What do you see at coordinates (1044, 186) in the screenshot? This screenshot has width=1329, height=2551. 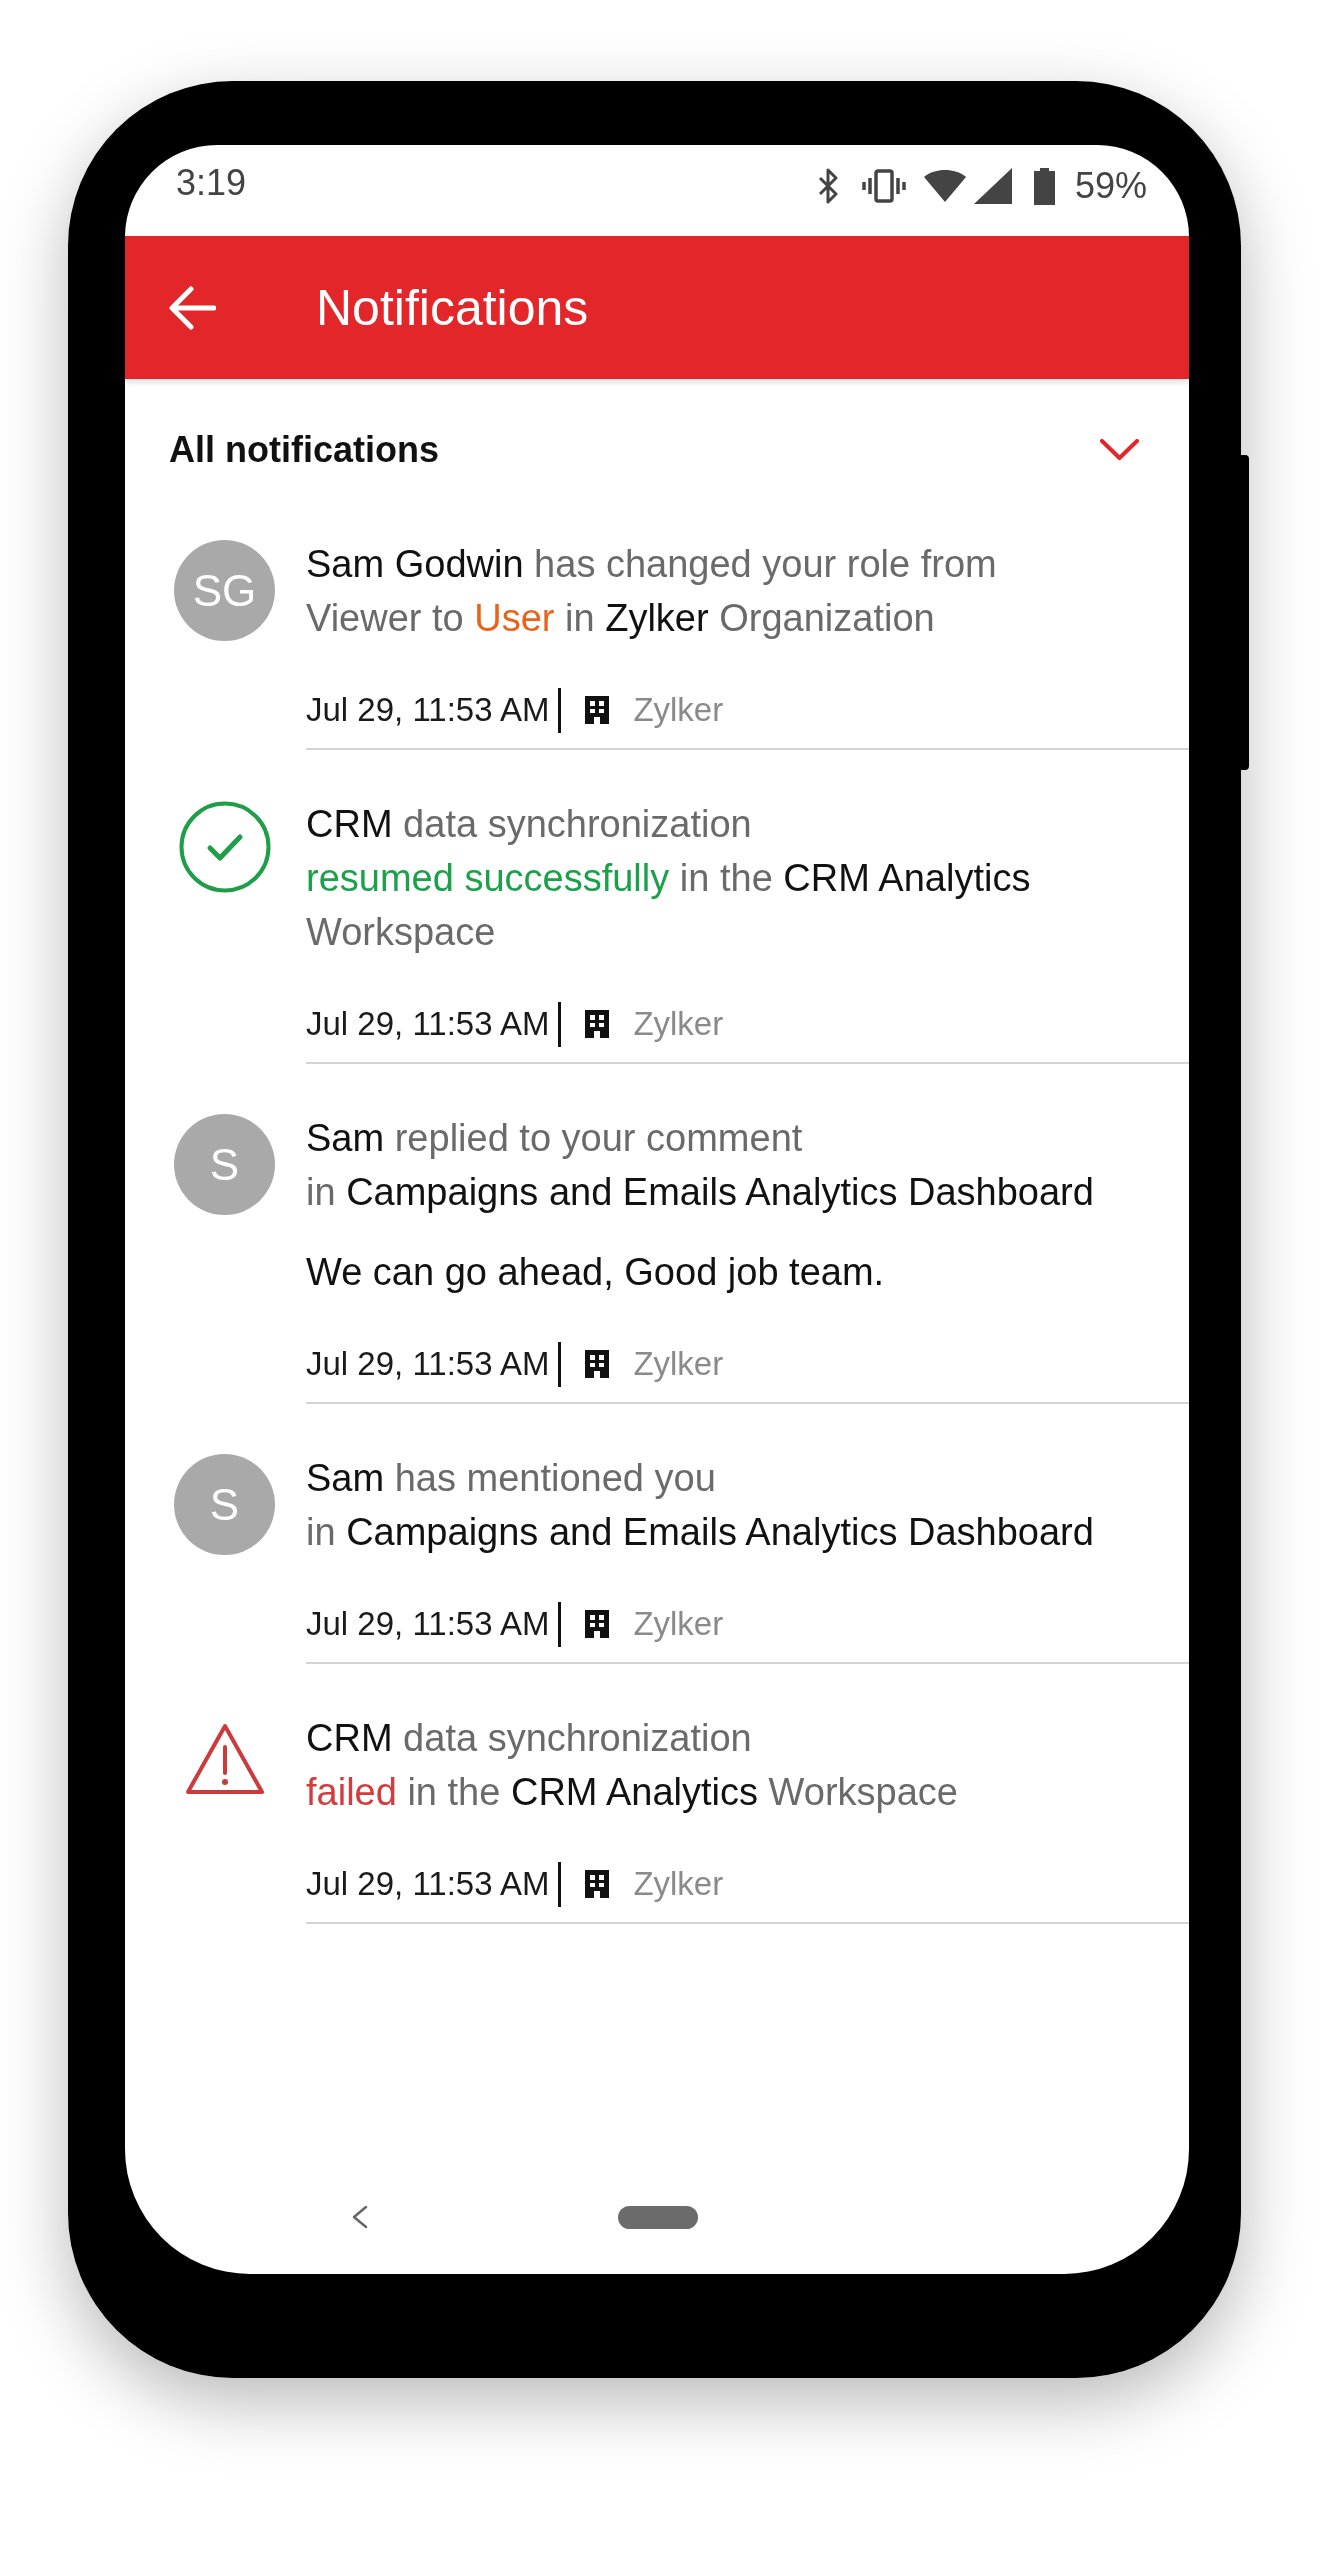 I see `battery-icon` at bounding box center [1044, 186].